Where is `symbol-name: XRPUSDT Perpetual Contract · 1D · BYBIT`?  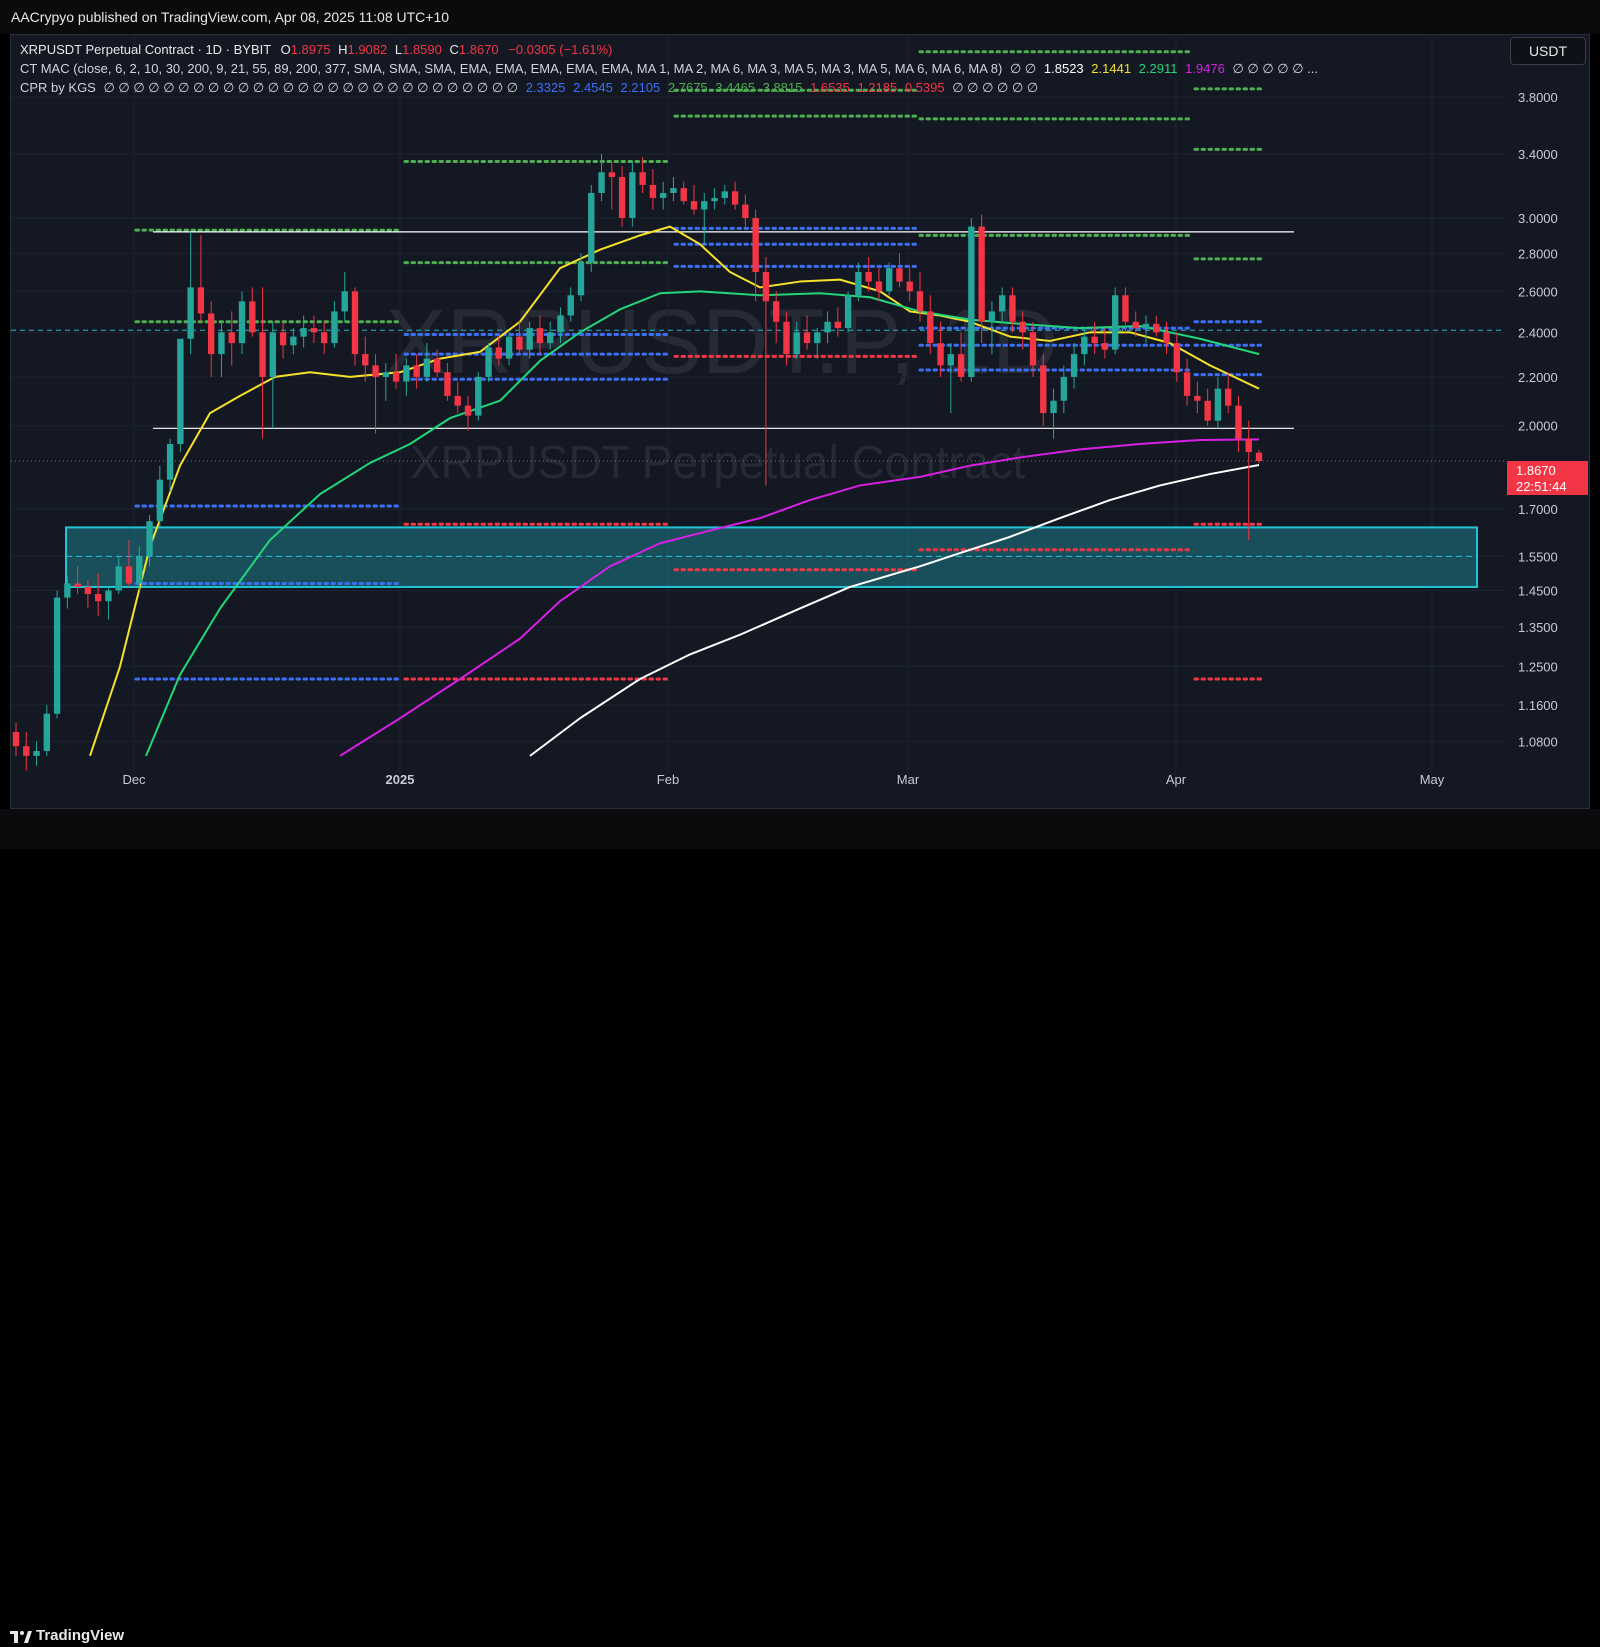
symbol-name: XRPUSDT Perpetual Contract · 1D · BYBIT is located at coordinates (145, 49).